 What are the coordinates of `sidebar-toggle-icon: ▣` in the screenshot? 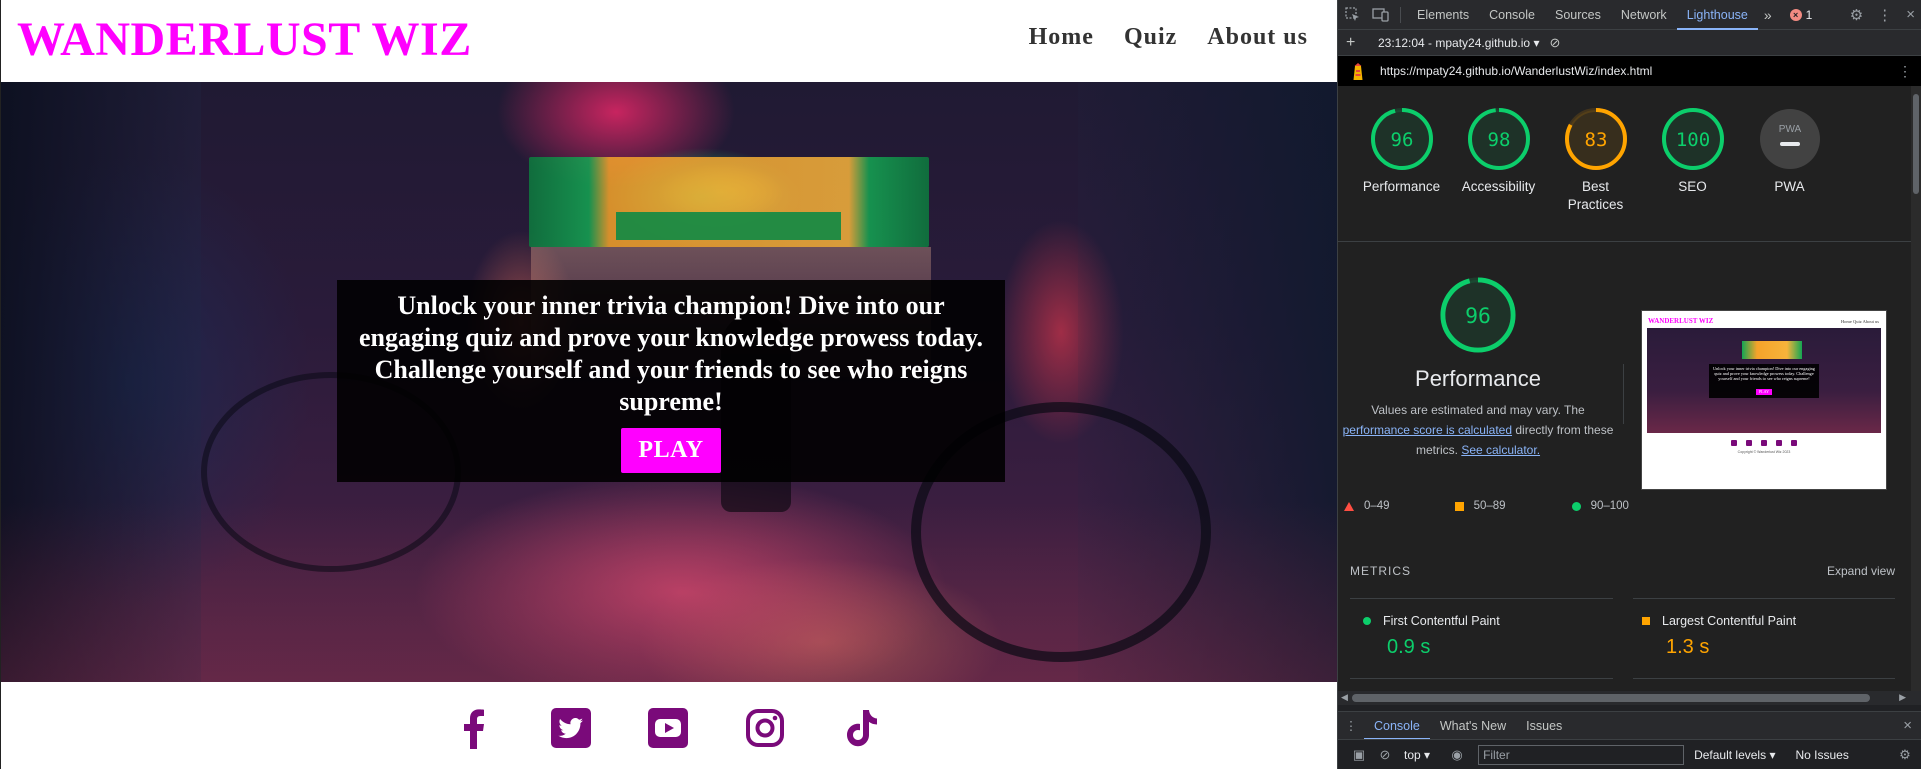 It's located at (1359, 755).